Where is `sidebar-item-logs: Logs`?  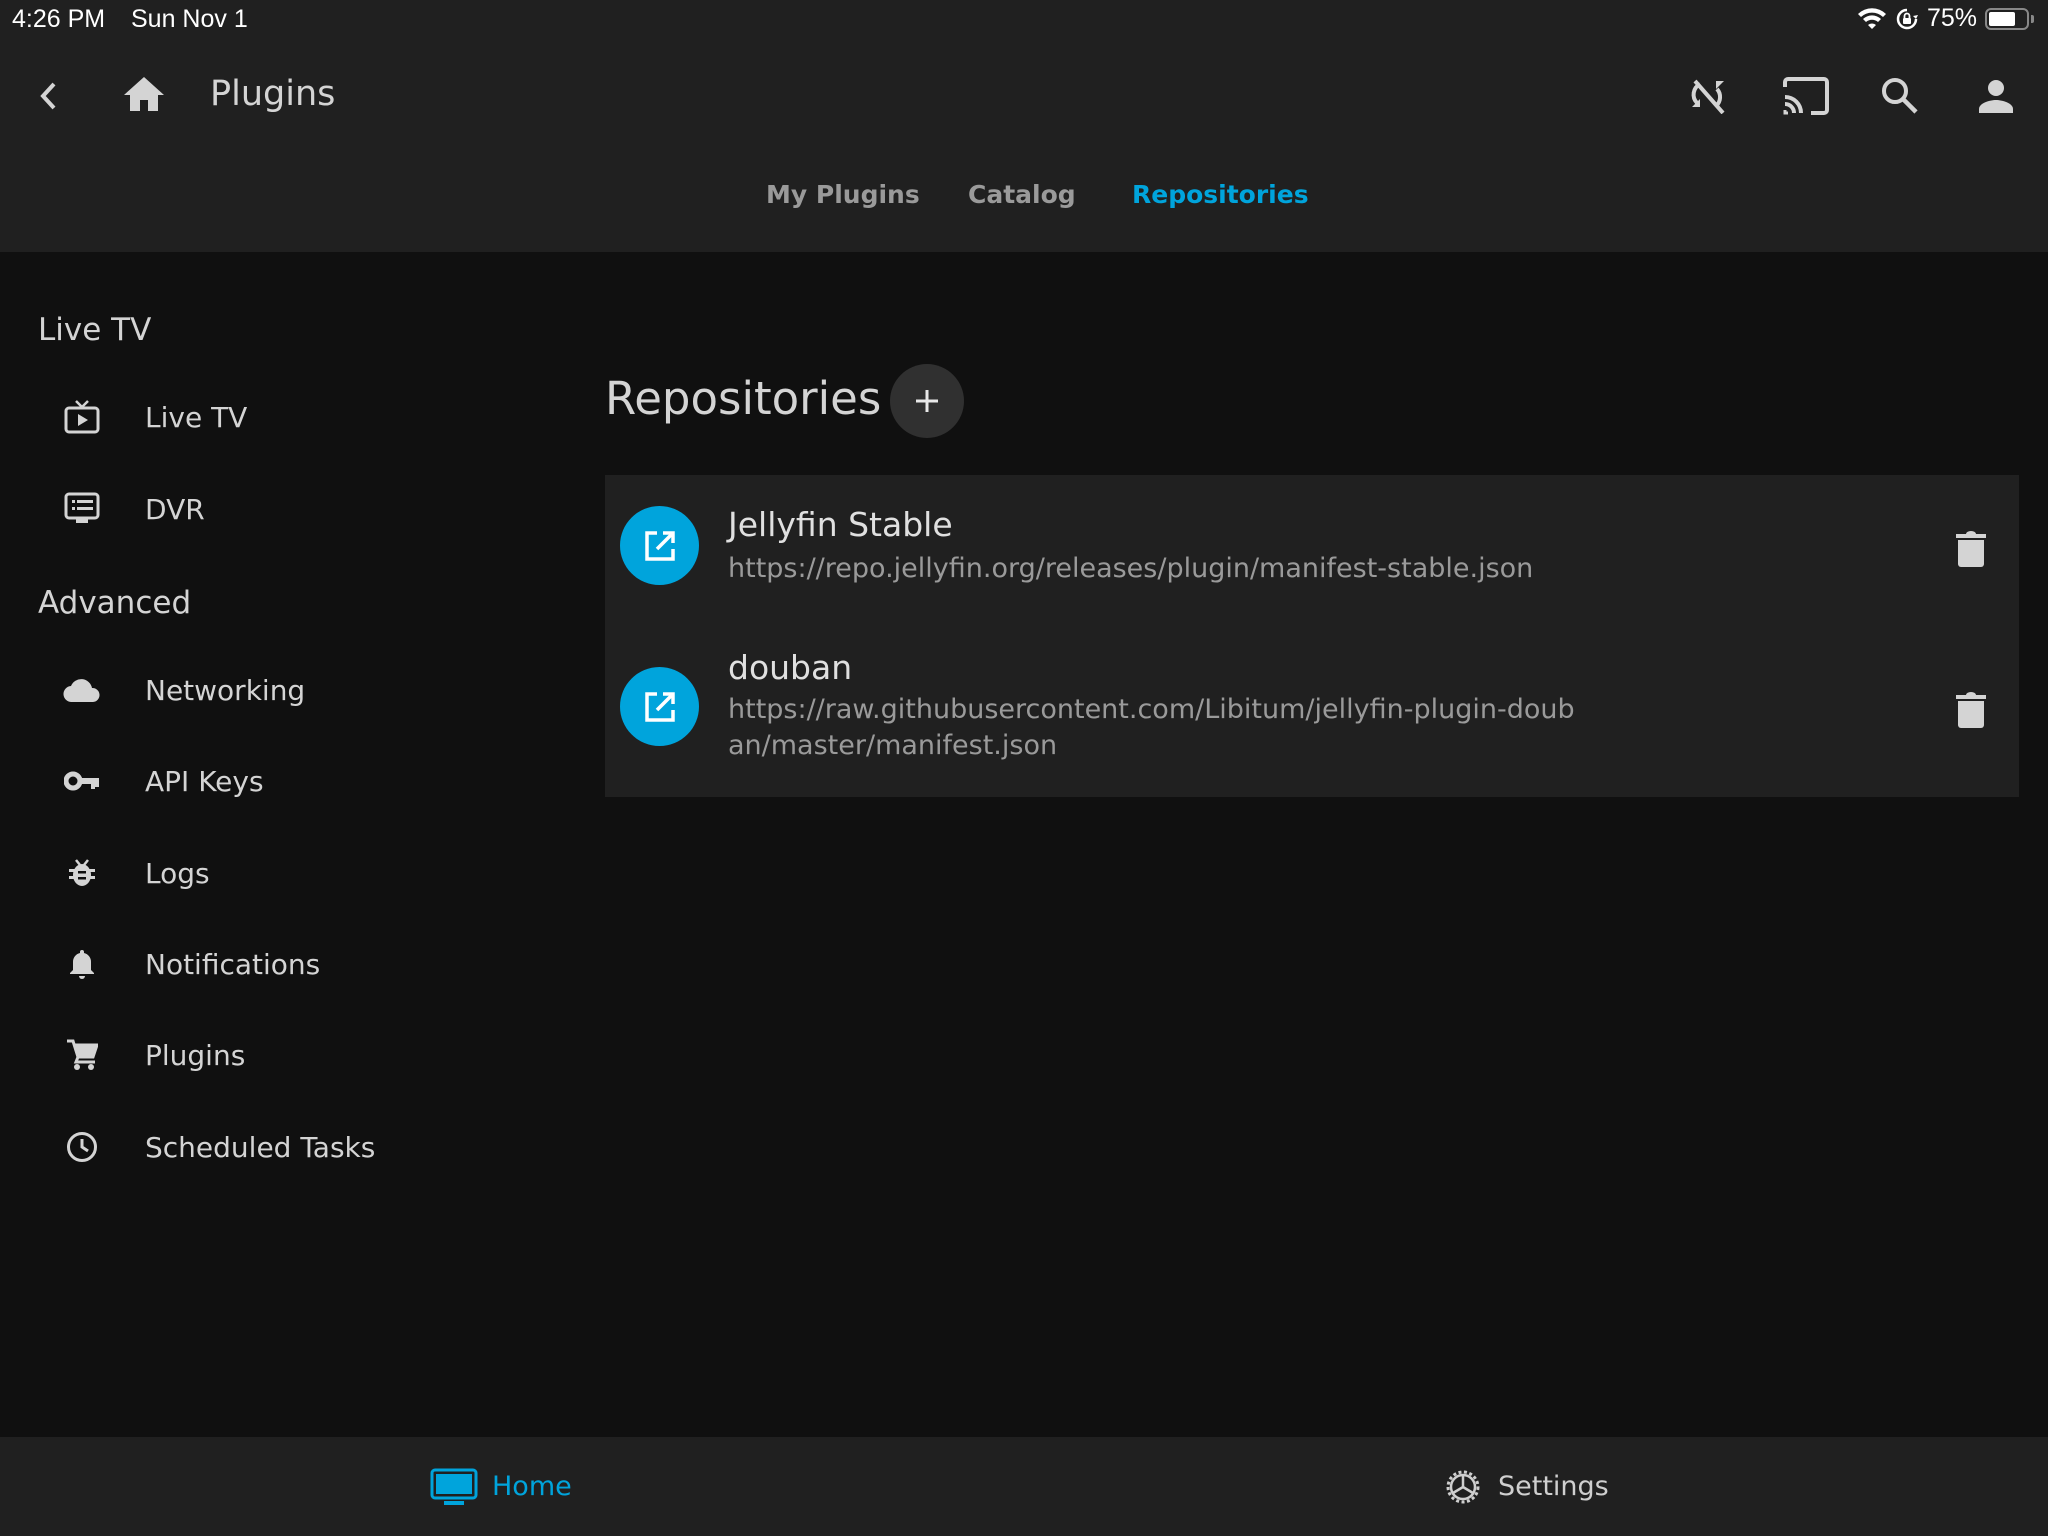 sidebar-item-logs: Logs is located at coordinates (260, 873).